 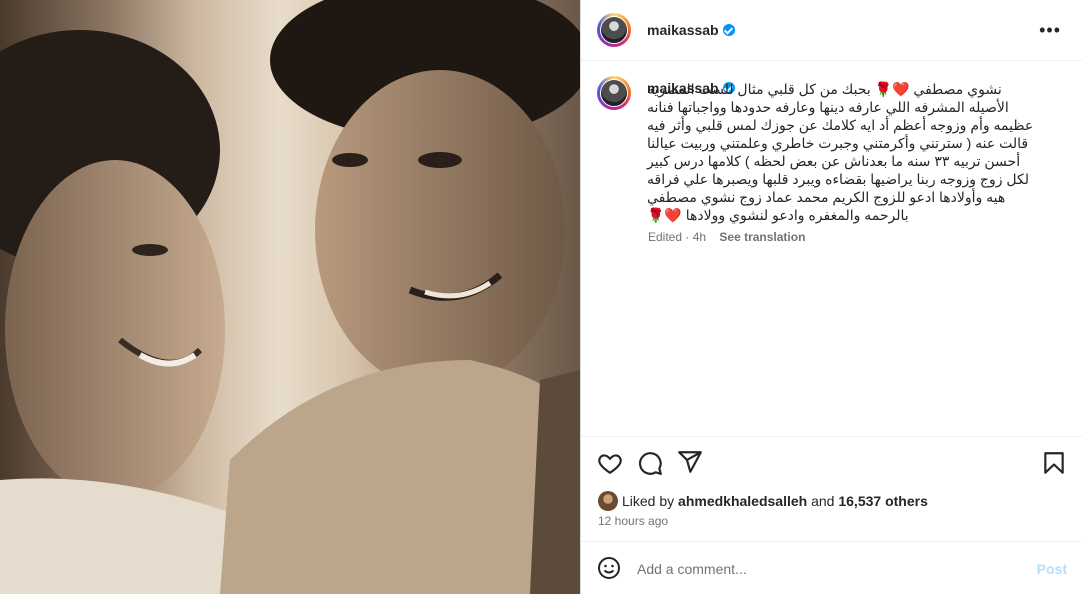 What do you see at coordinates (728, 30) in the screenshot?
I see `verified-icon` at bounding box center [728, 30].